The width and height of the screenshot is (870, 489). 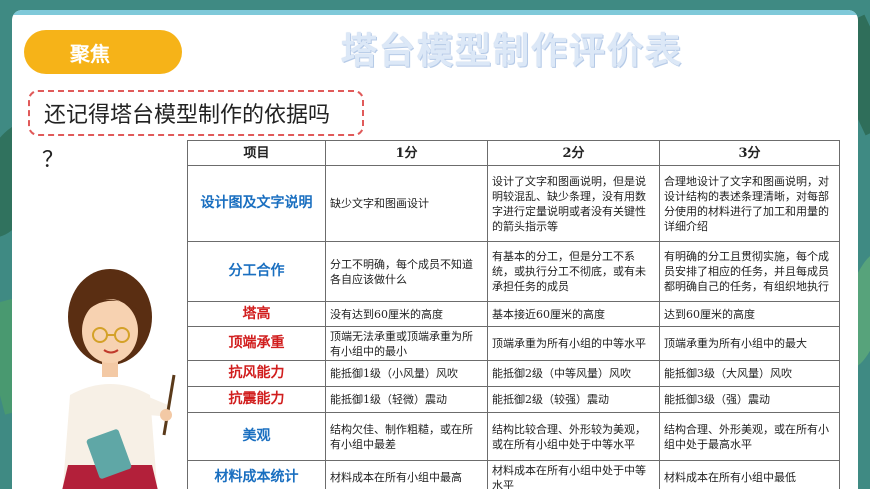 What do you see at coordinates (256, 436) in the screenshot?
I see `item-name: 美观` at bounding box center [256, 436].